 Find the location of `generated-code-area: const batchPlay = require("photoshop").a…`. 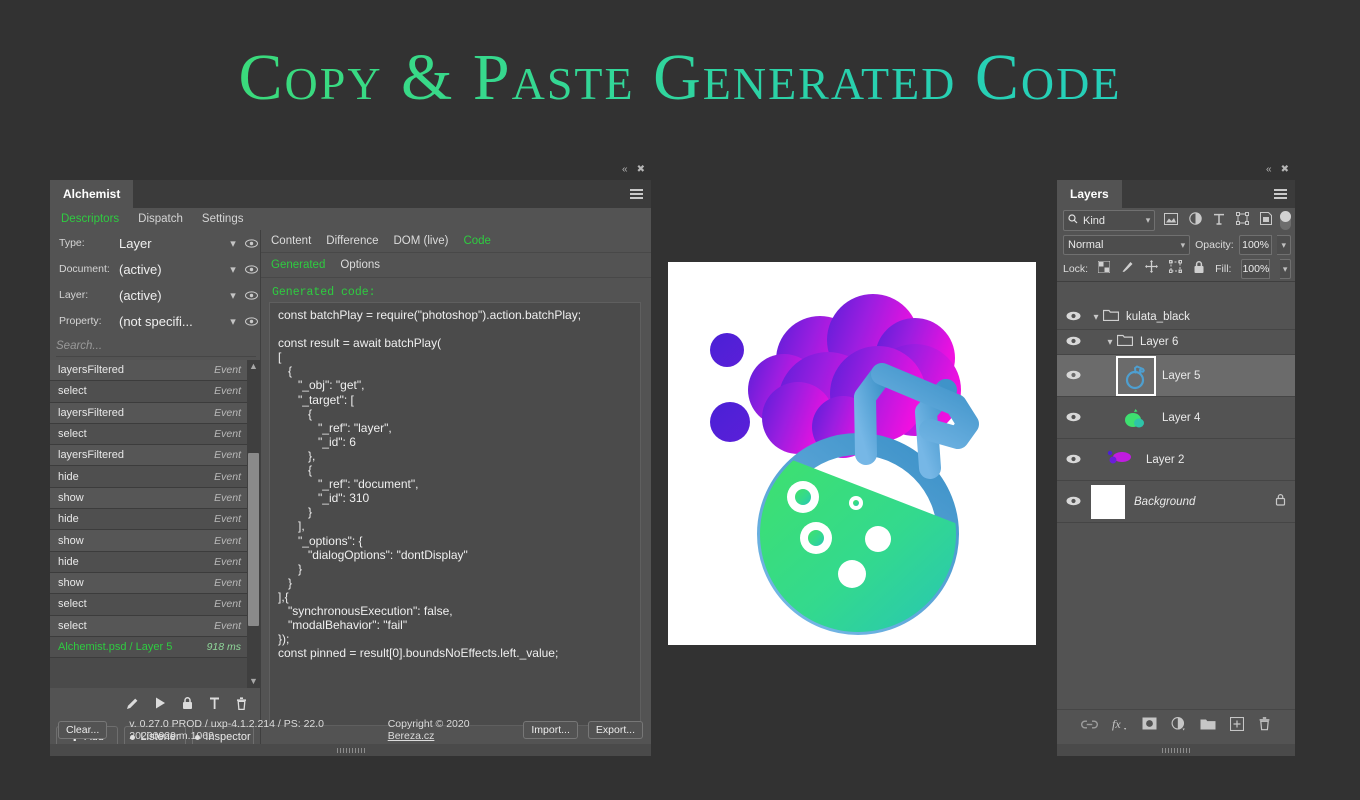

generated-code-area: const batchPlay = require("photoshop").a… is located at coordinates (455, 514).